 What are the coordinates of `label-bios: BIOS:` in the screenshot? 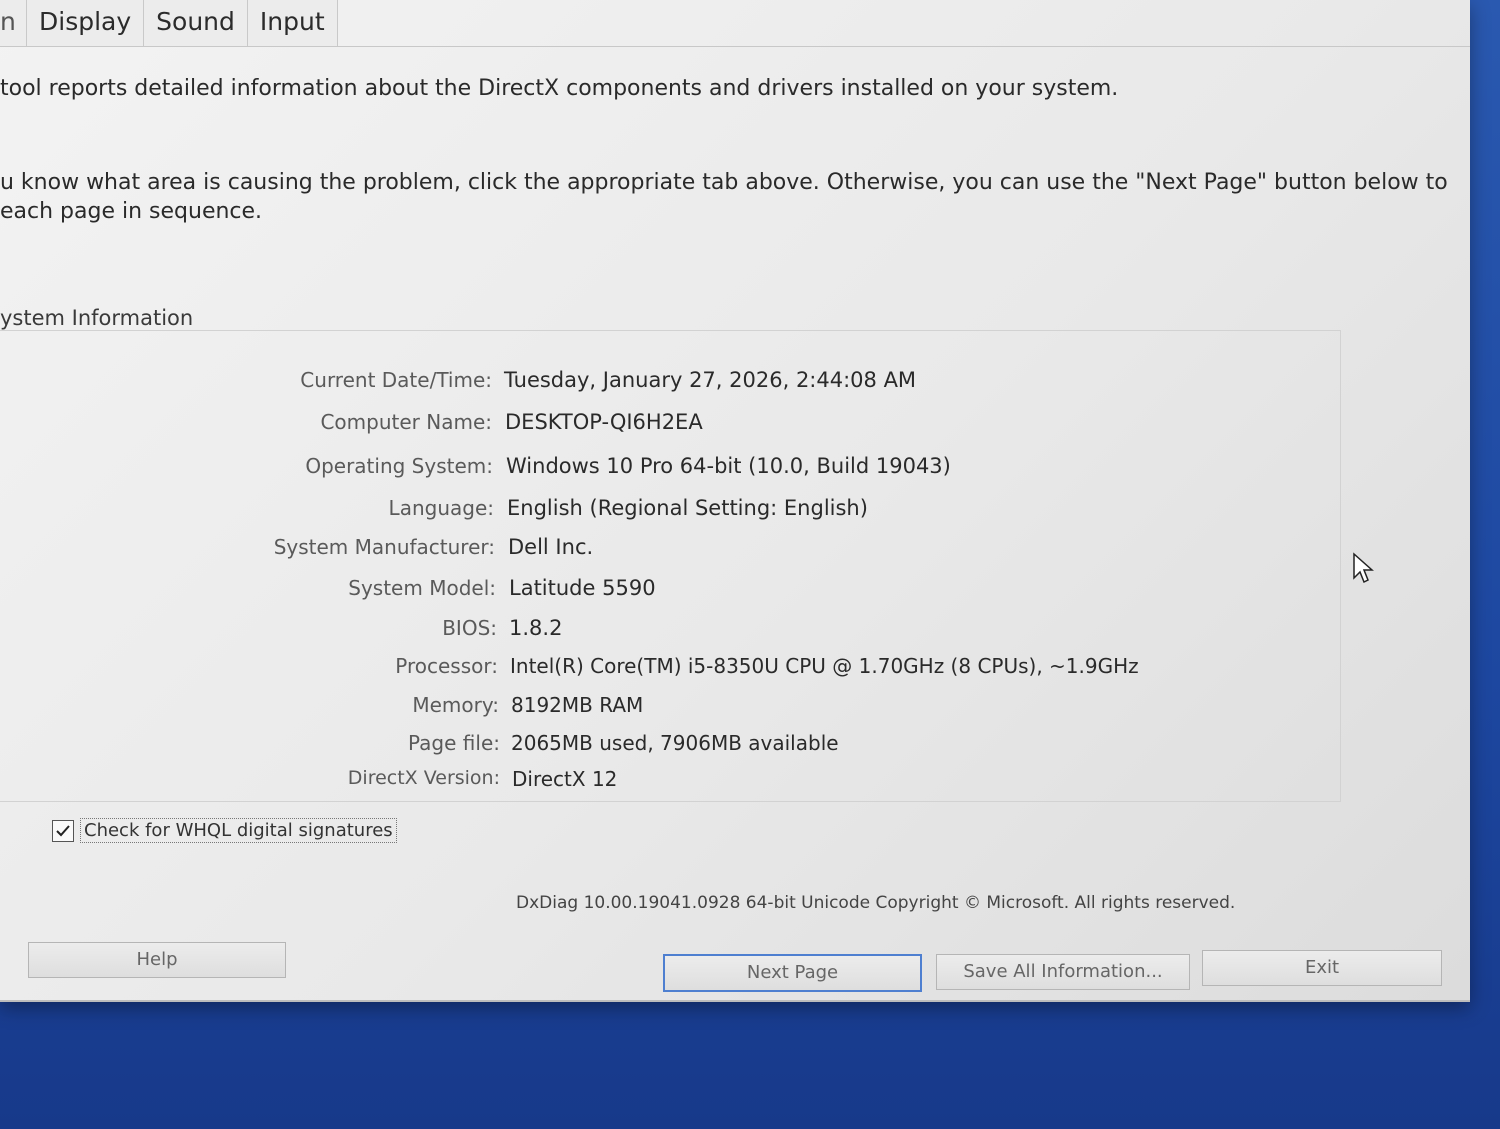 It's located at (469, 628).